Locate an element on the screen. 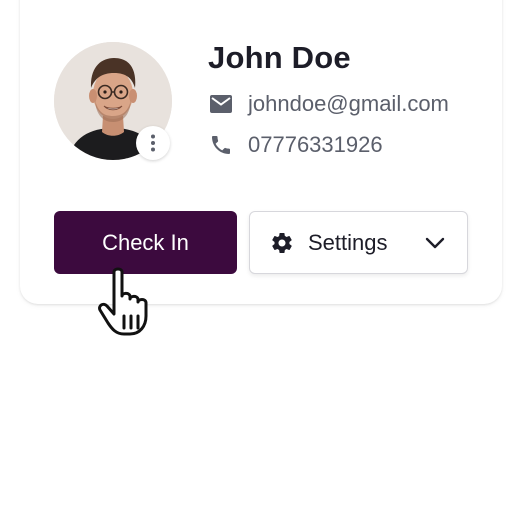 This screenshot has width=524, height=516. phone-row: 07776331926 is located at coordinates (295, 145).